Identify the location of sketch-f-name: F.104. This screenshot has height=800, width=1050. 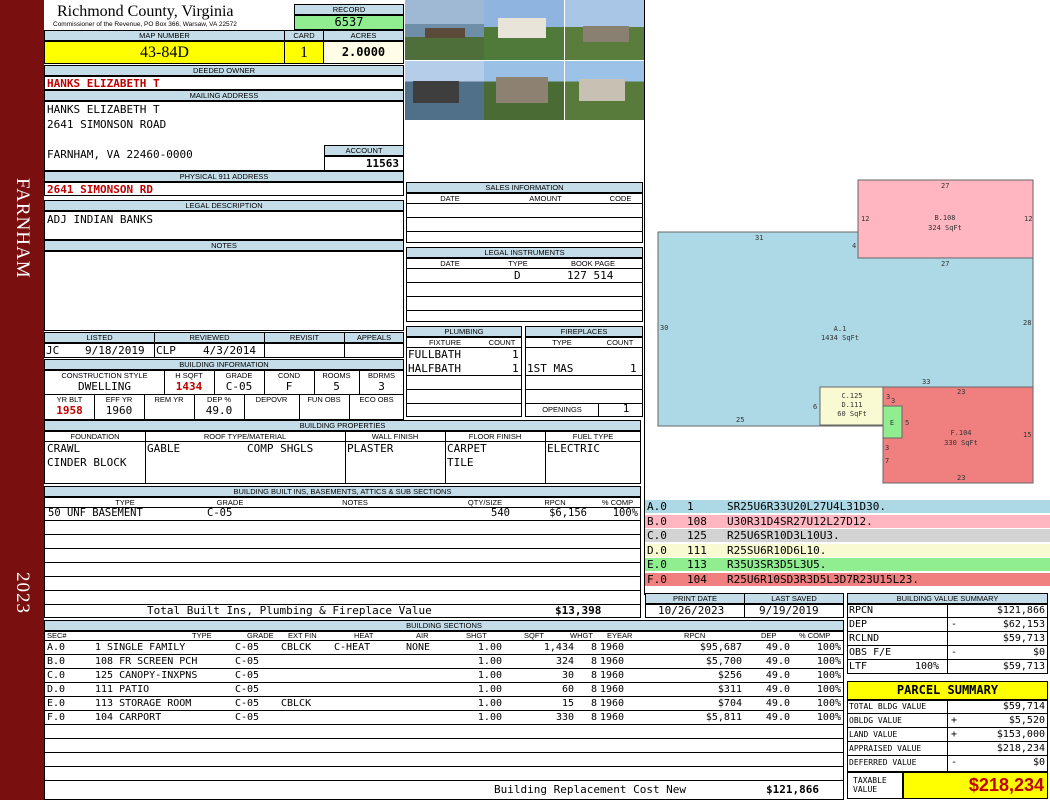
(960, 433).